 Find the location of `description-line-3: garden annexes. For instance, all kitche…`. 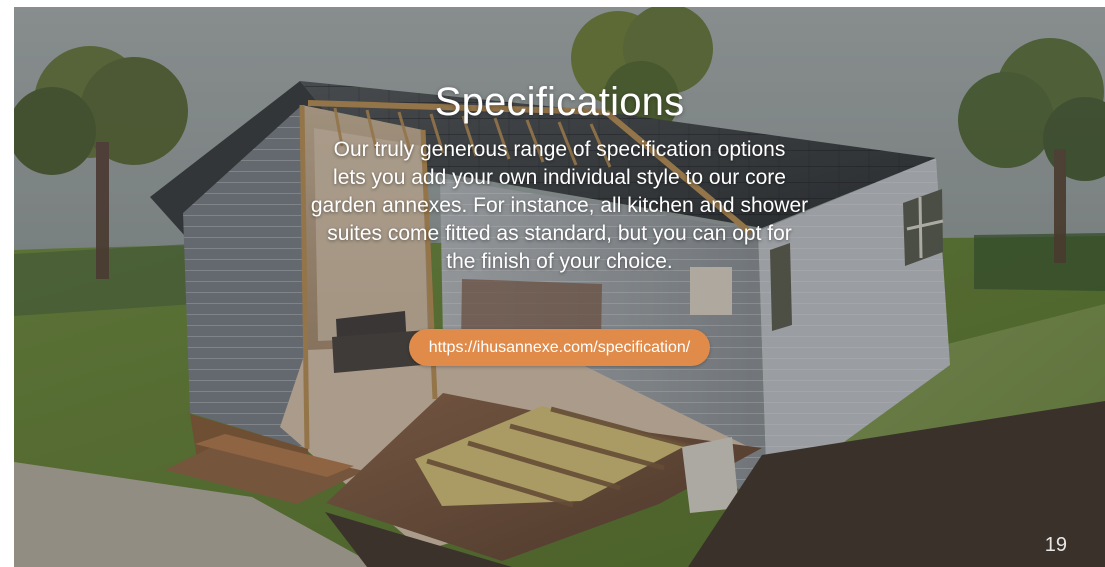

description-line-3: garden annexes. For instance, all kitche… is located at coordinates (559, 205).